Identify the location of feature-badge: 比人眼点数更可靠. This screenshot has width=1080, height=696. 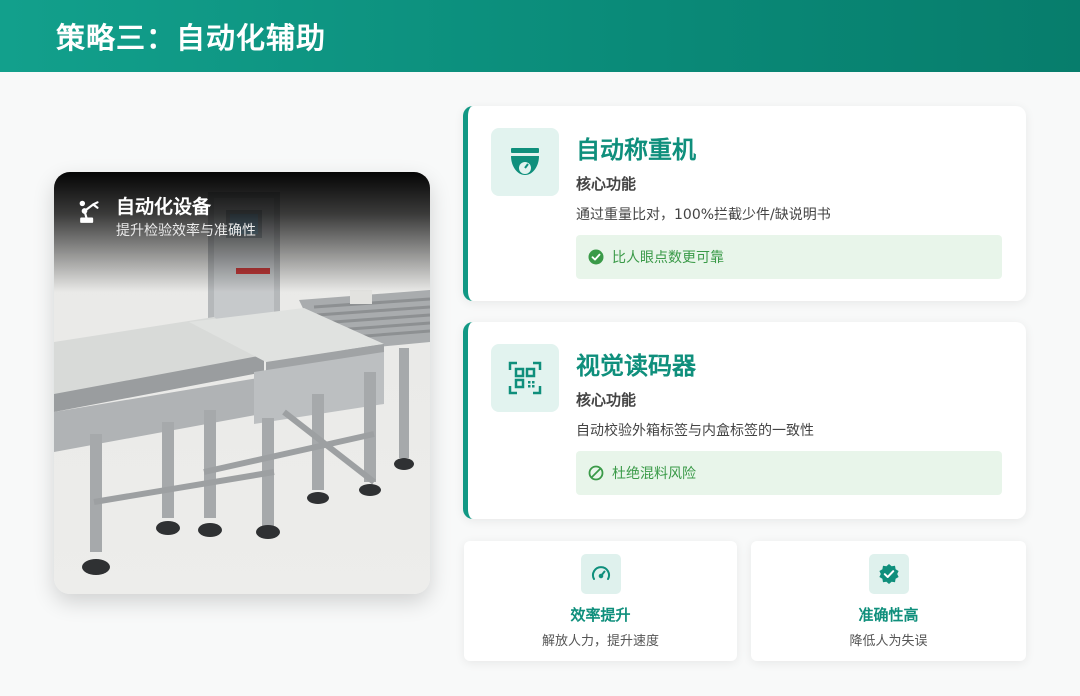
(789, 257).